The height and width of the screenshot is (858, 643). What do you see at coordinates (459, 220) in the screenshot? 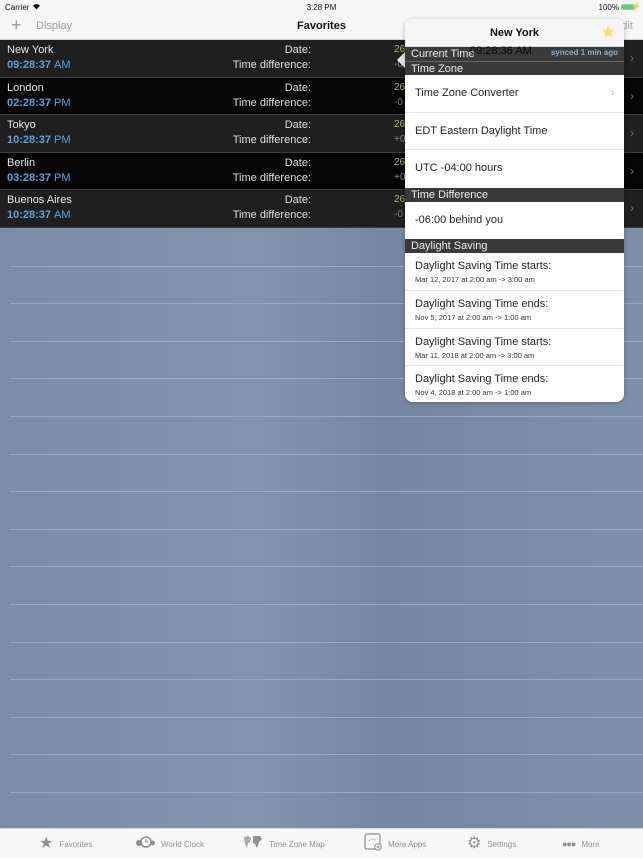
I see `cell-label: -06:00 behind you` at bounding box center [459, 220].